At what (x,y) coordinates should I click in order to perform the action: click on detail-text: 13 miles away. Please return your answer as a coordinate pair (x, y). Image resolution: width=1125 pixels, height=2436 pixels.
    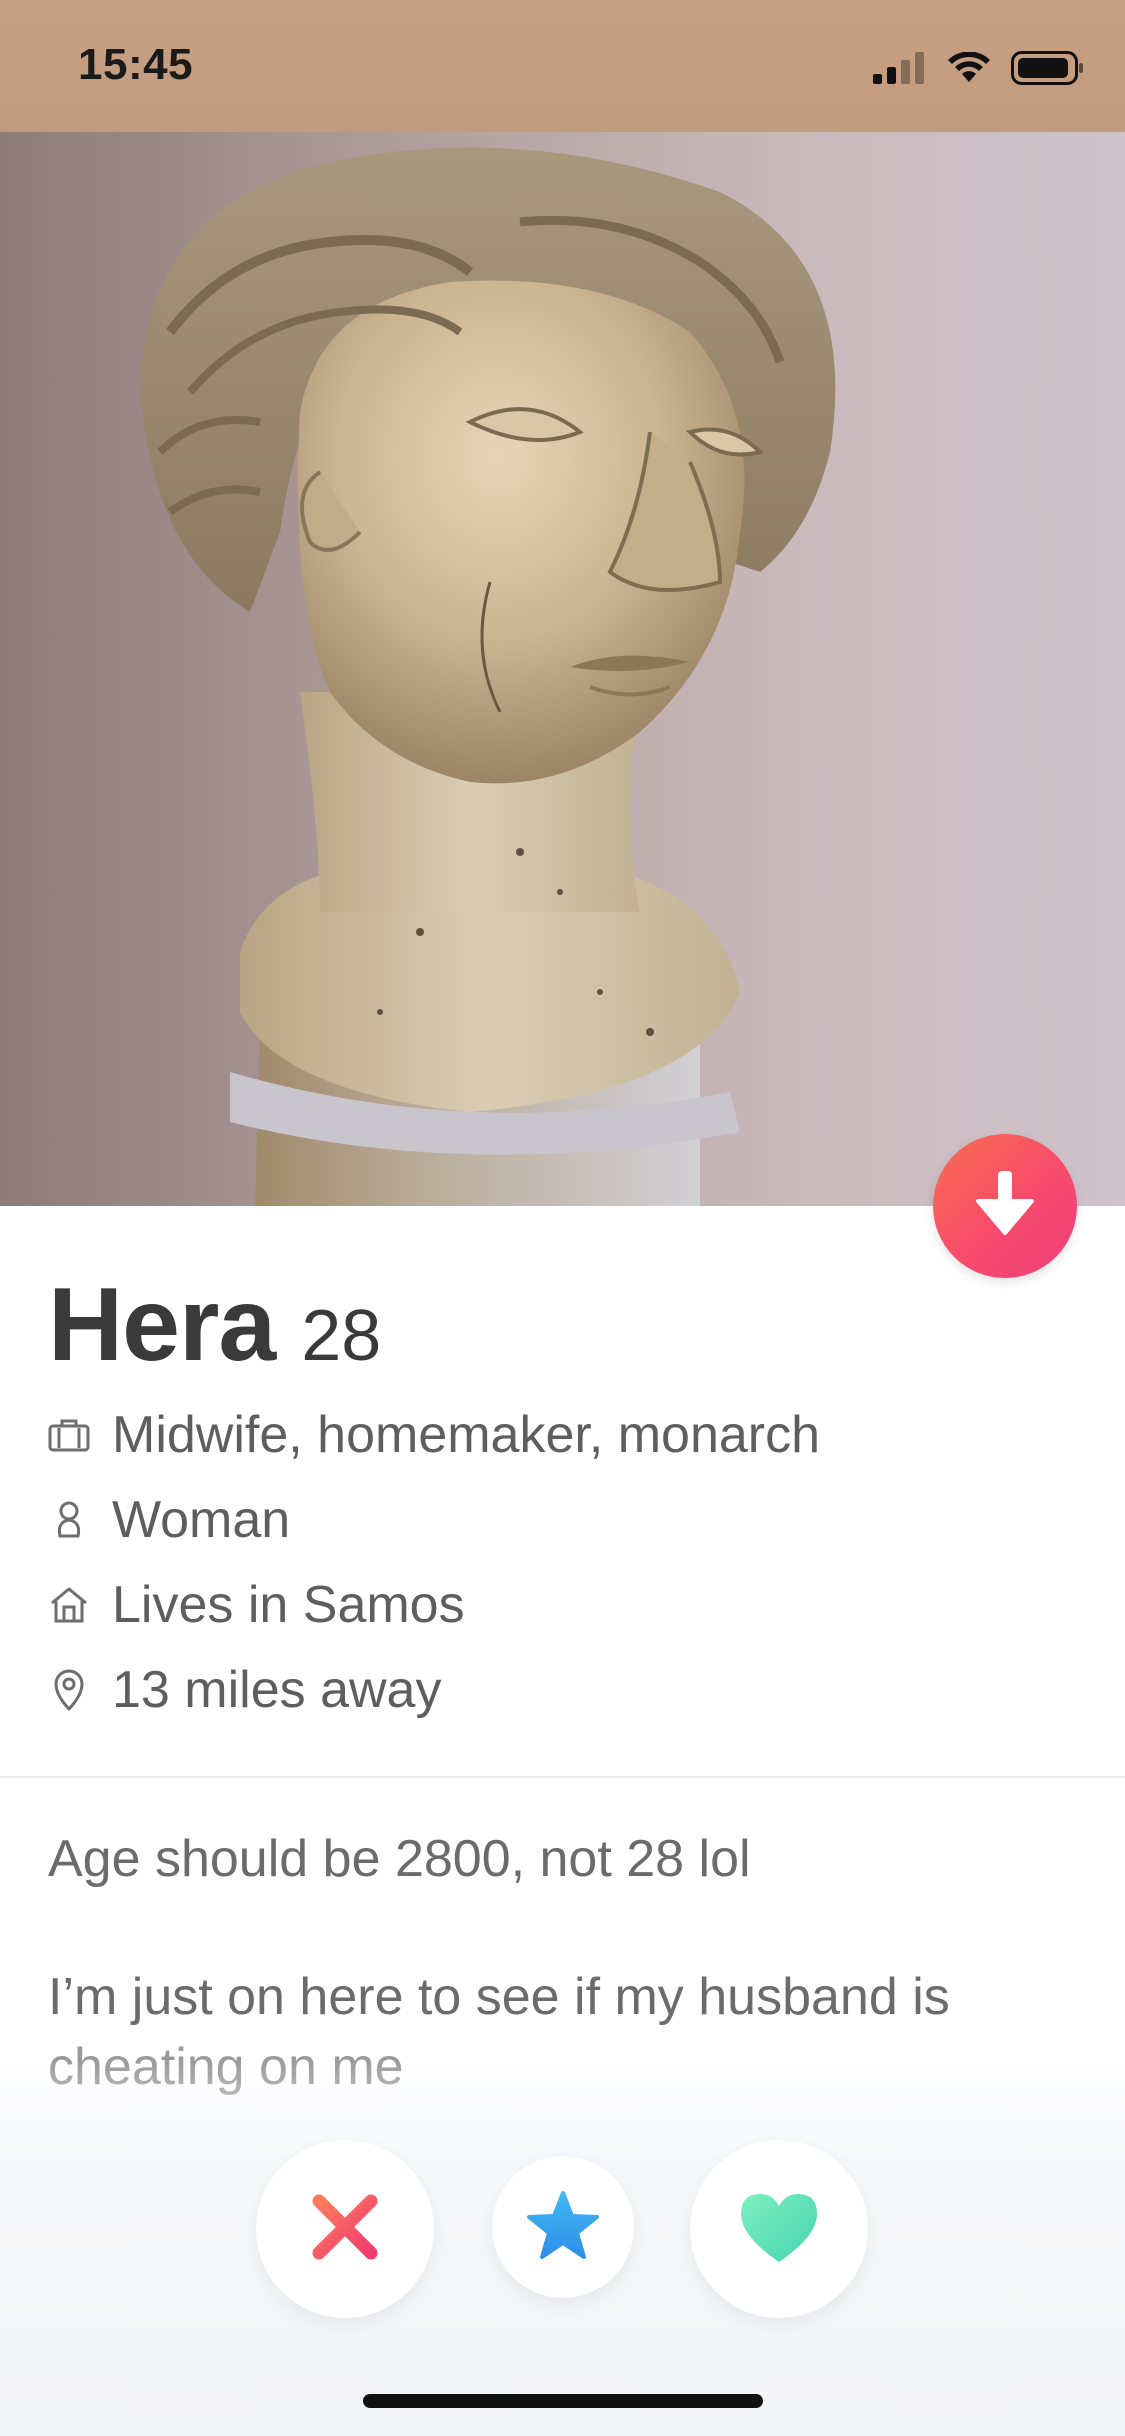
    Looking at the image, I should click on (277, 1690).